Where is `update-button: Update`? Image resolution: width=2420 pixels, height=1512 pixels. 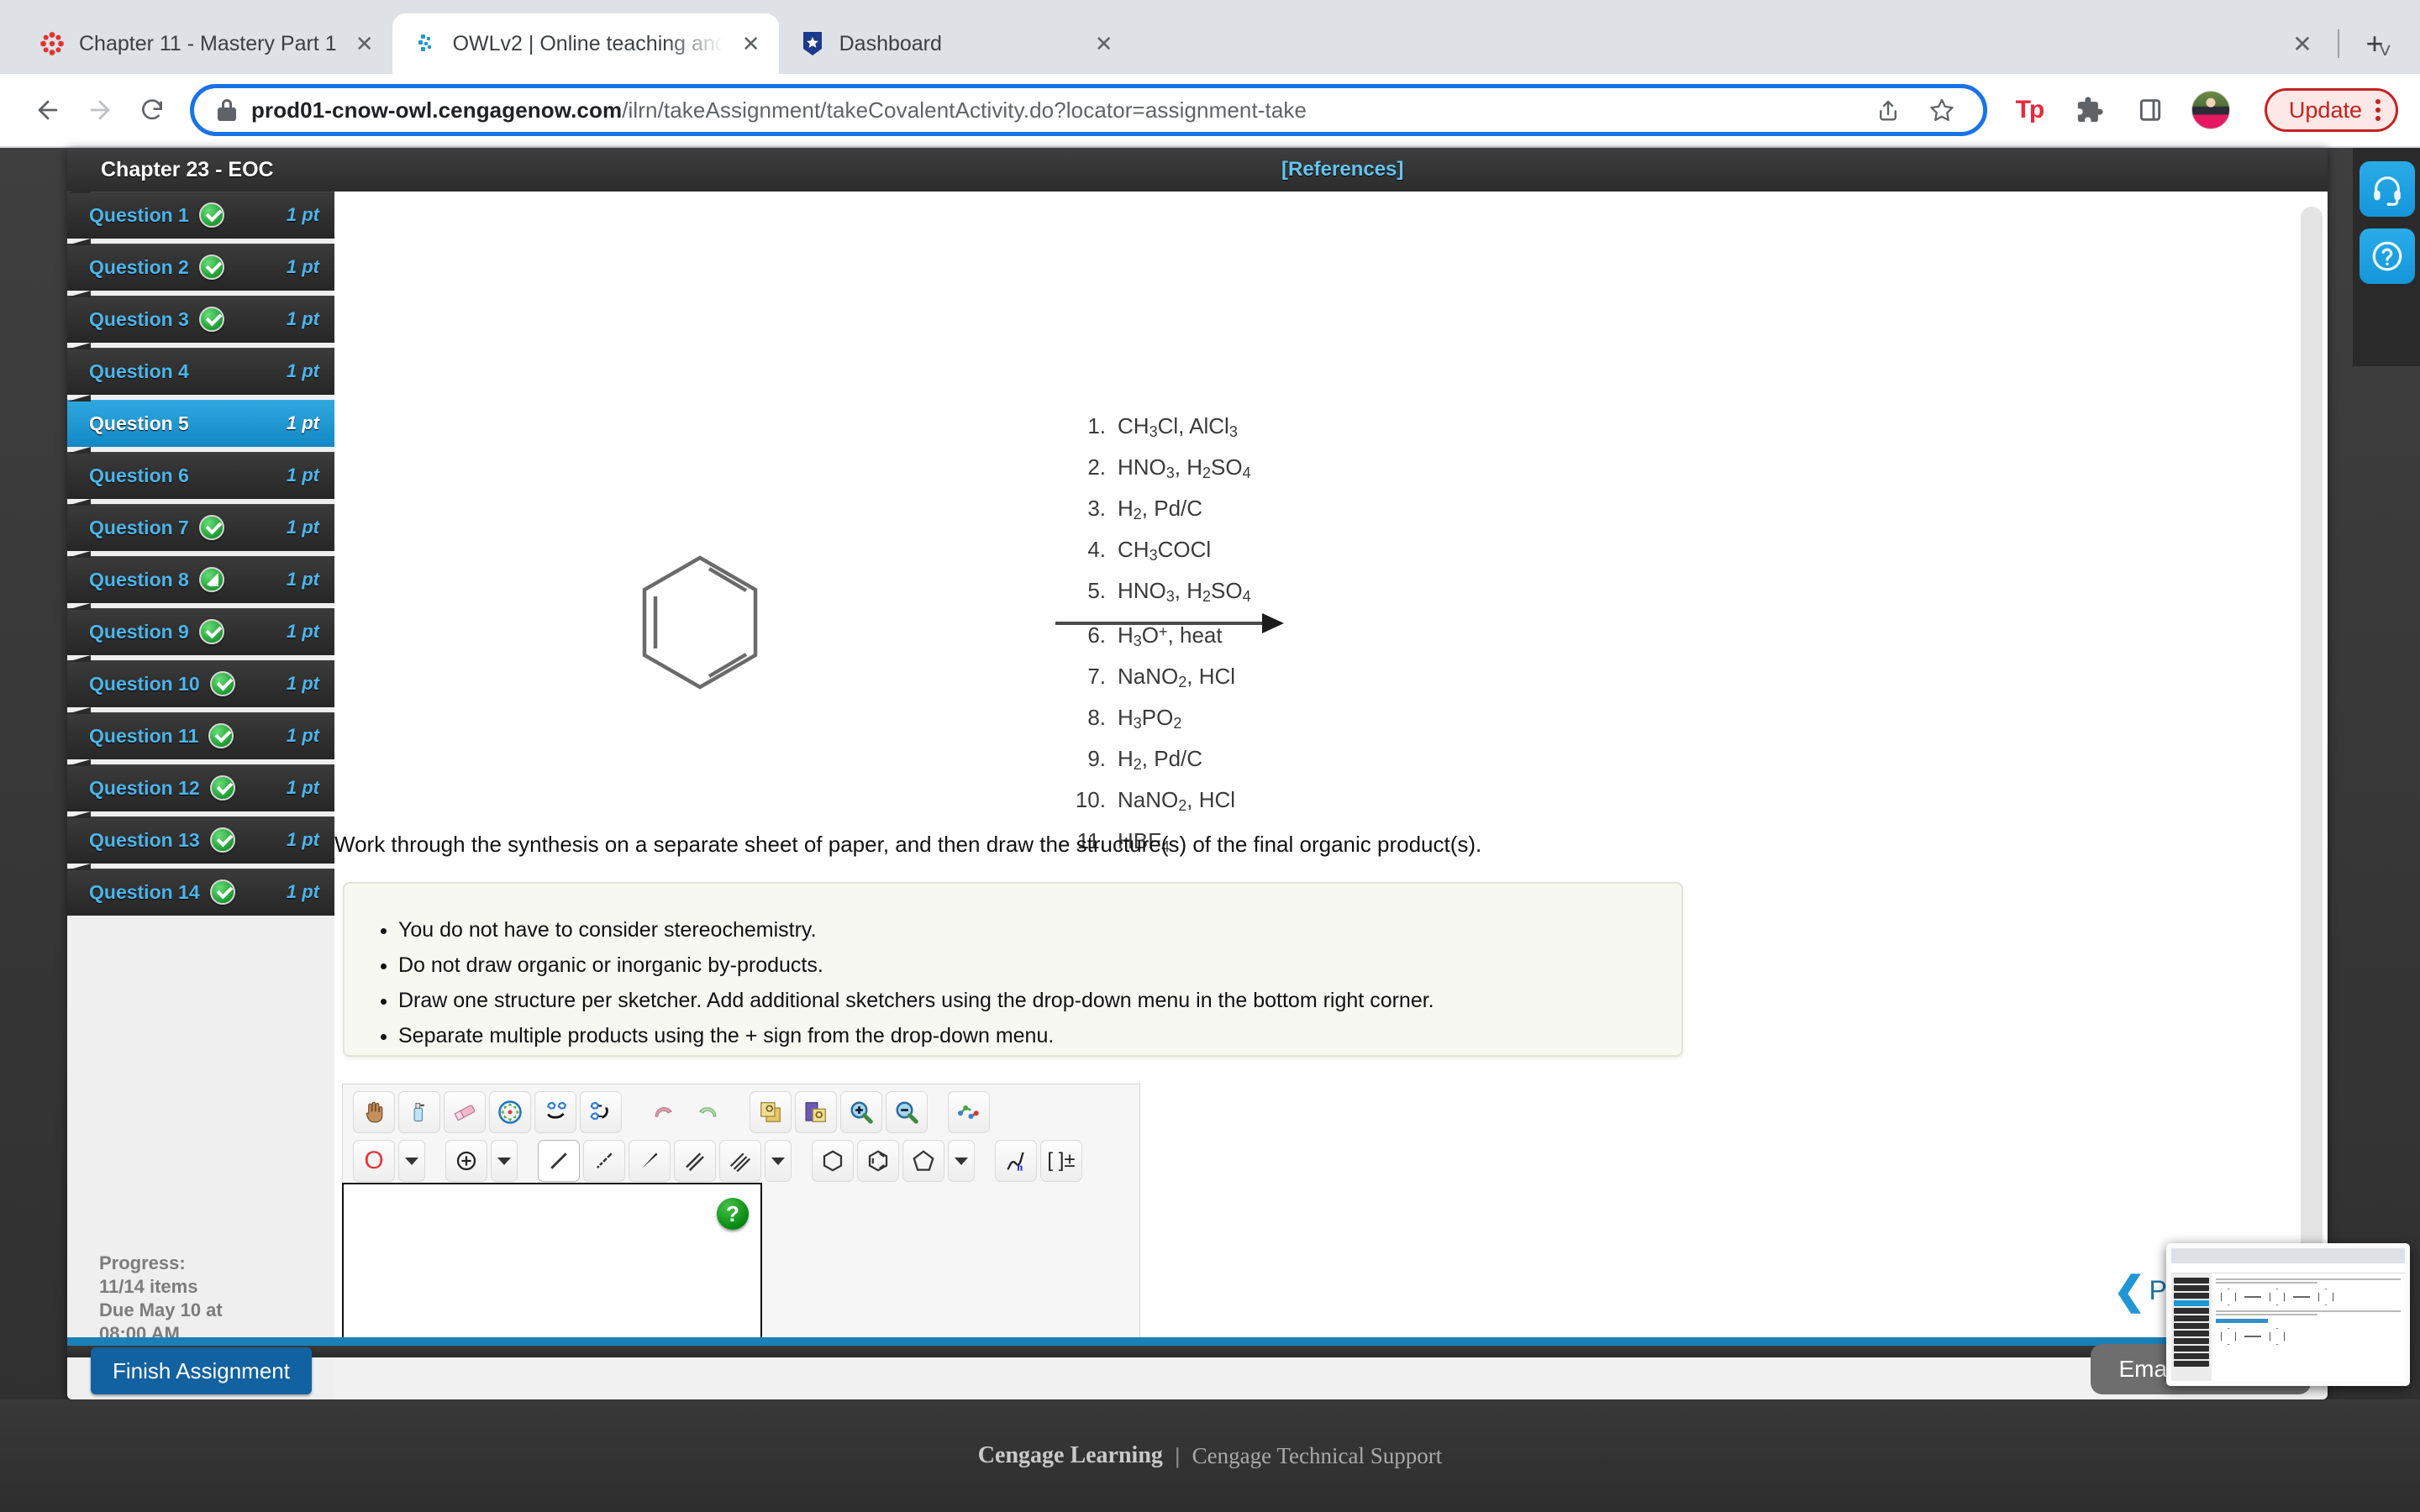 update-button: Update is located at coordinates (2331, 110).